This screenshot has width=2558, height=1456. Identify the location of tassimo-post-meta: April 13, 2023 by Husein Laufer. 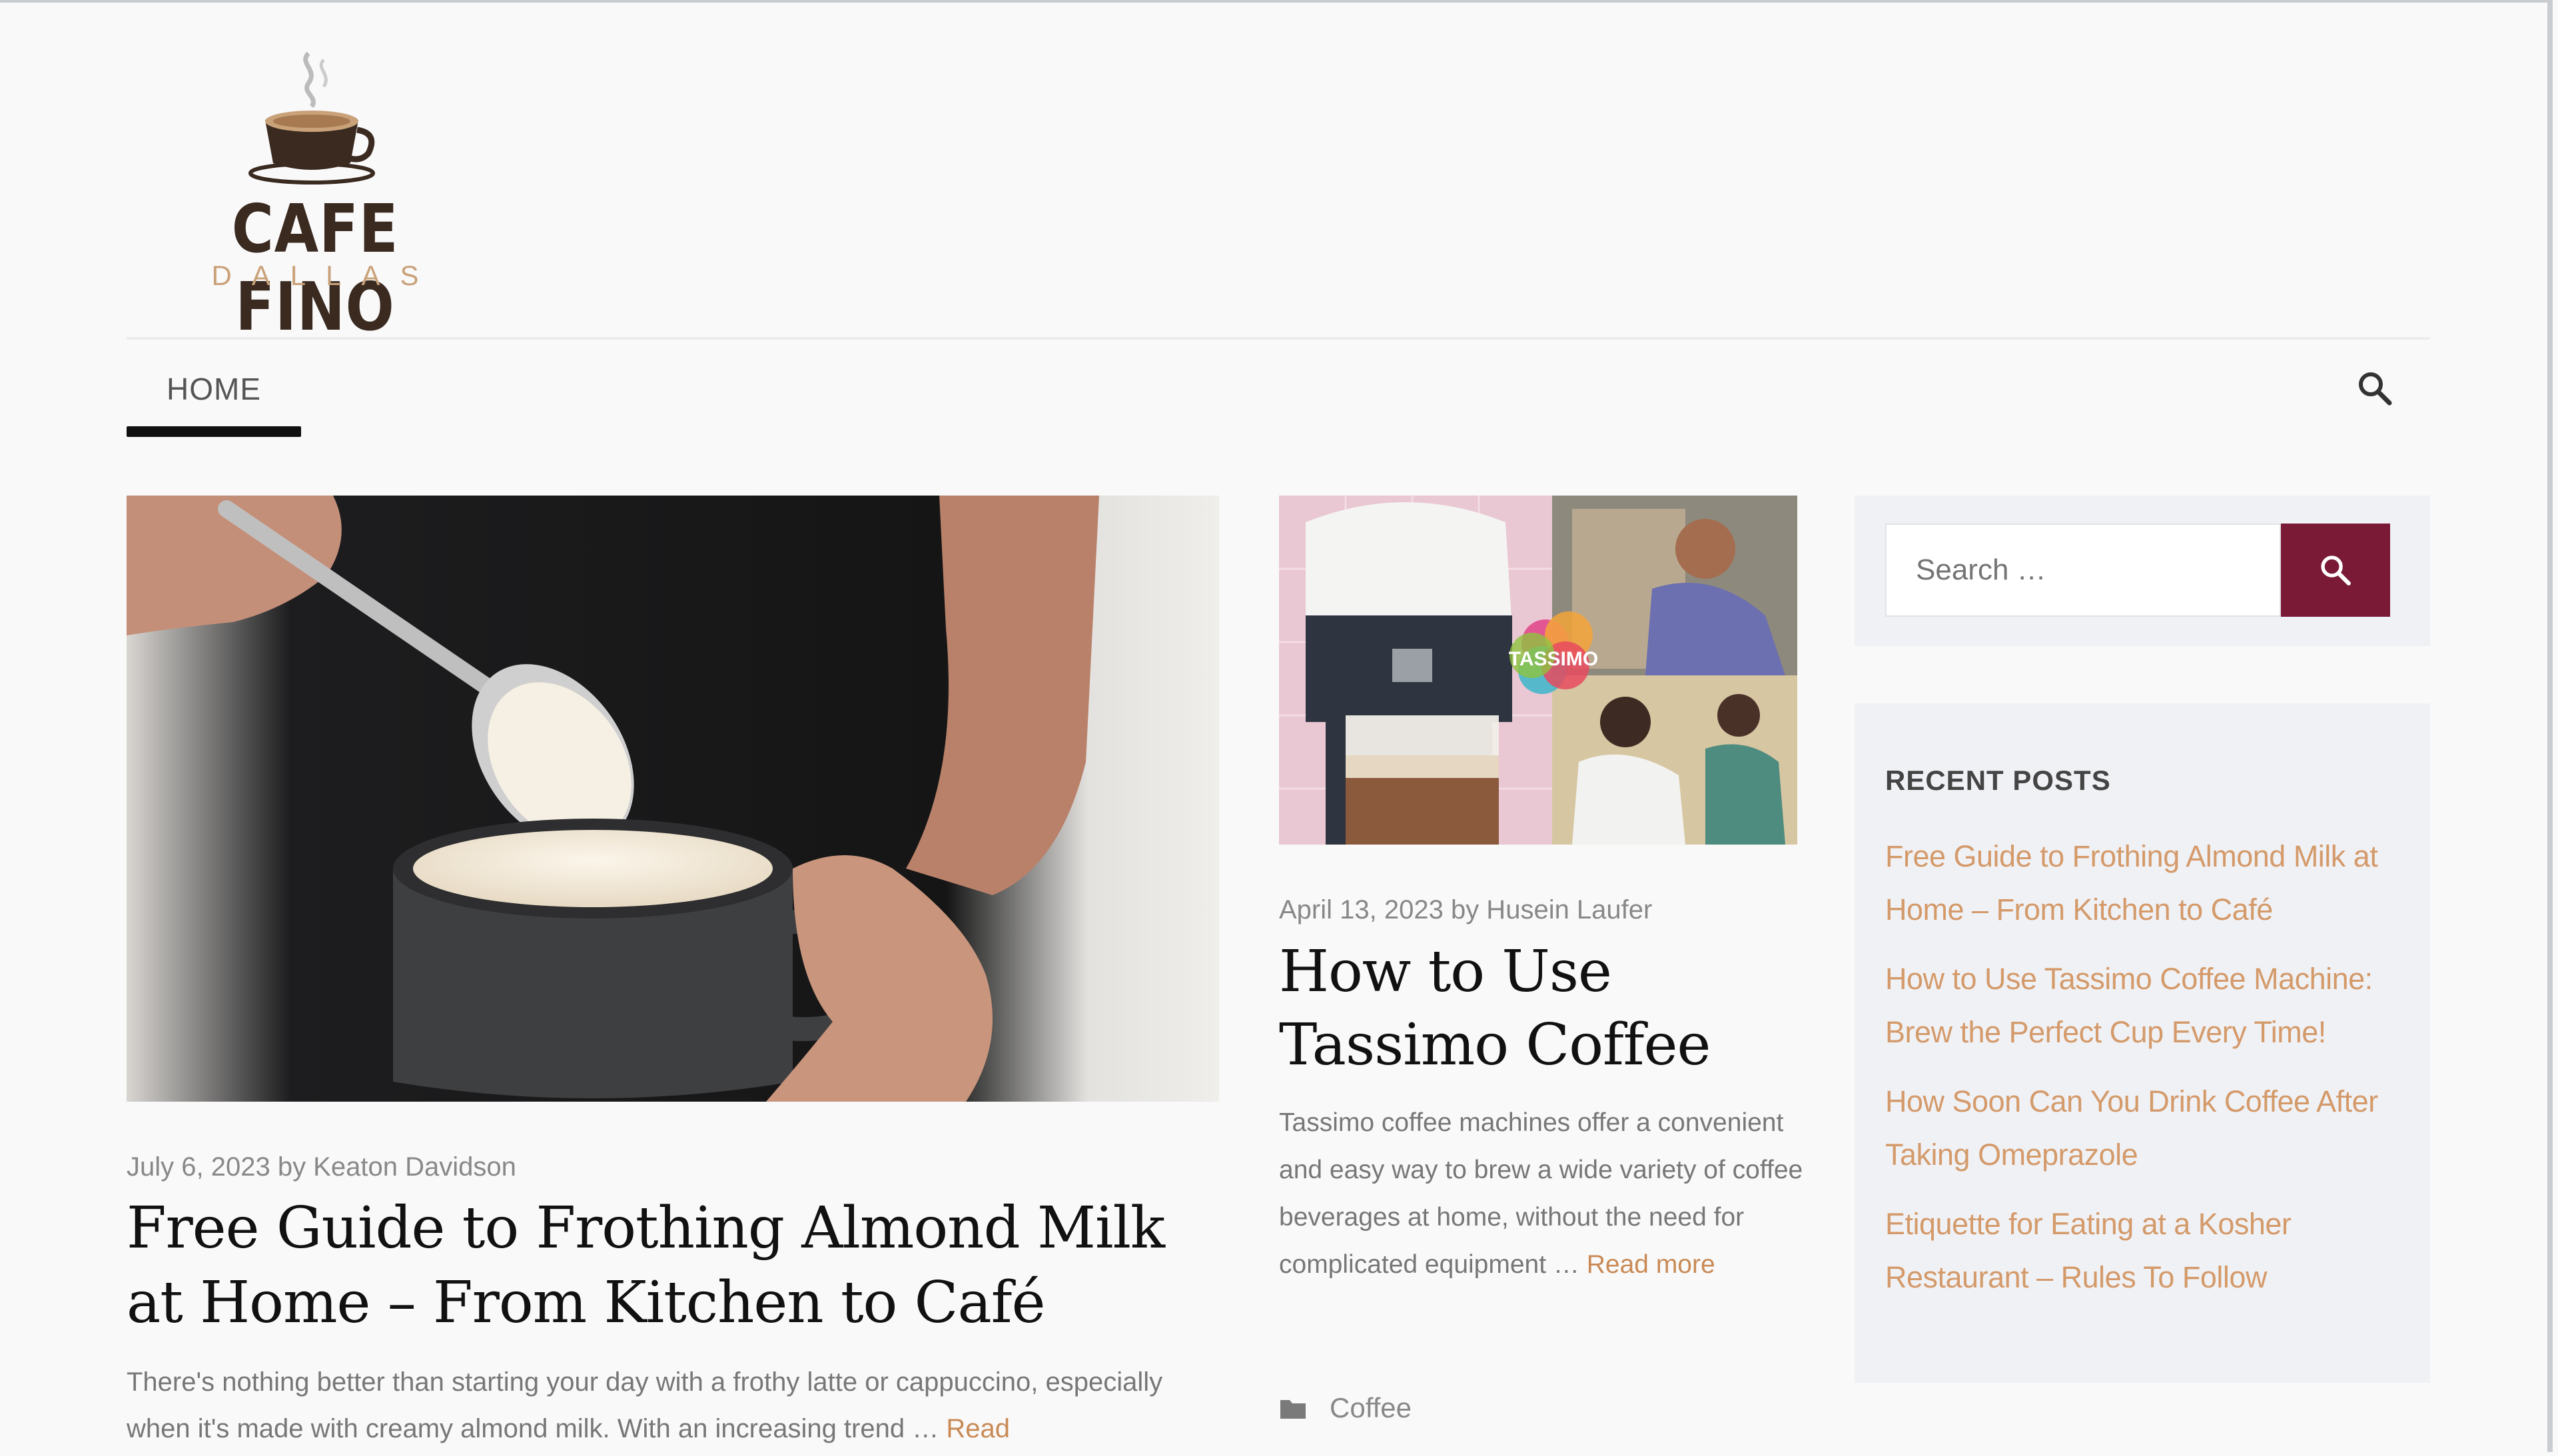
(1466, 909).